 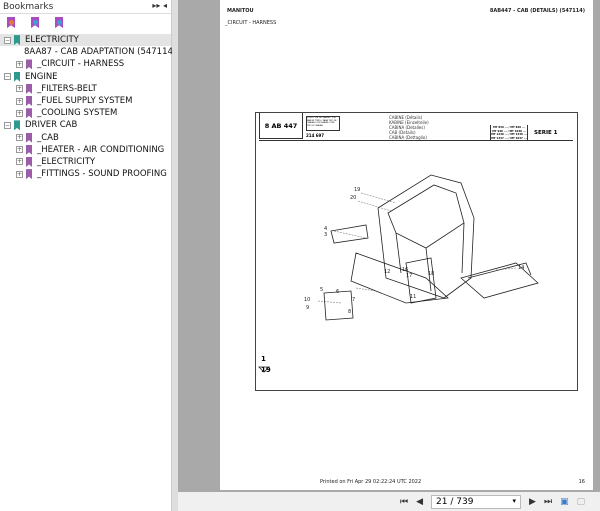 I want to click on view-mode-icon: ▣, so click(x=564, y=502).